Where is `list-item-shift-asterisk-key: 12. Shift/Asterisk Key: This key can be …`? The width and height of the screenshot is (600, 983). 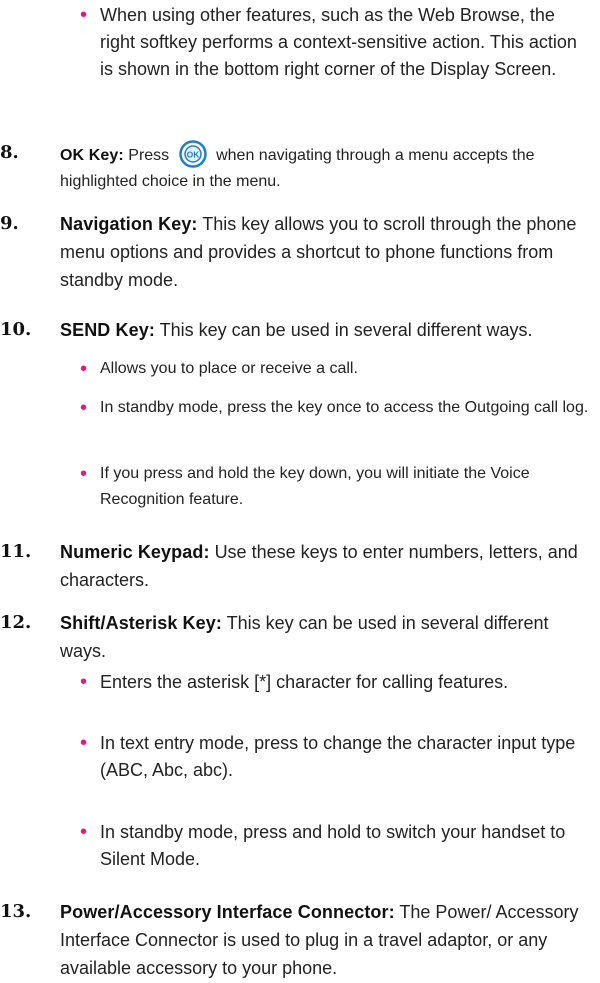
list-item-shift-asterisk-key: 12. Shift/Asterisk Key: This key can be … is located at coordinates (292, 637).